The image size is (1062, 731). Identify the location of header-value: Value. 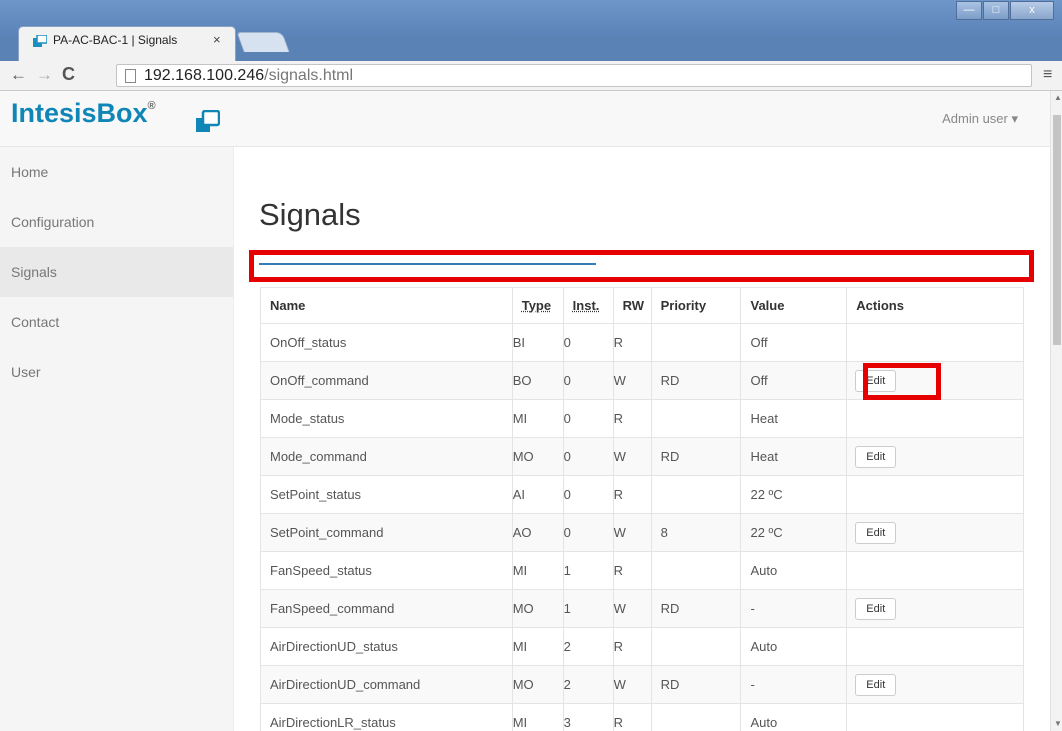
(794, 305).